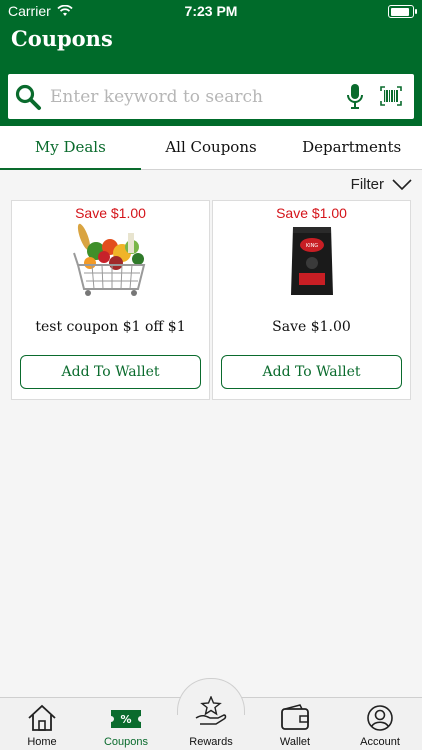 This screenshot has height=750, width=422. I want to click on microphone-icon, so click(355, 97).